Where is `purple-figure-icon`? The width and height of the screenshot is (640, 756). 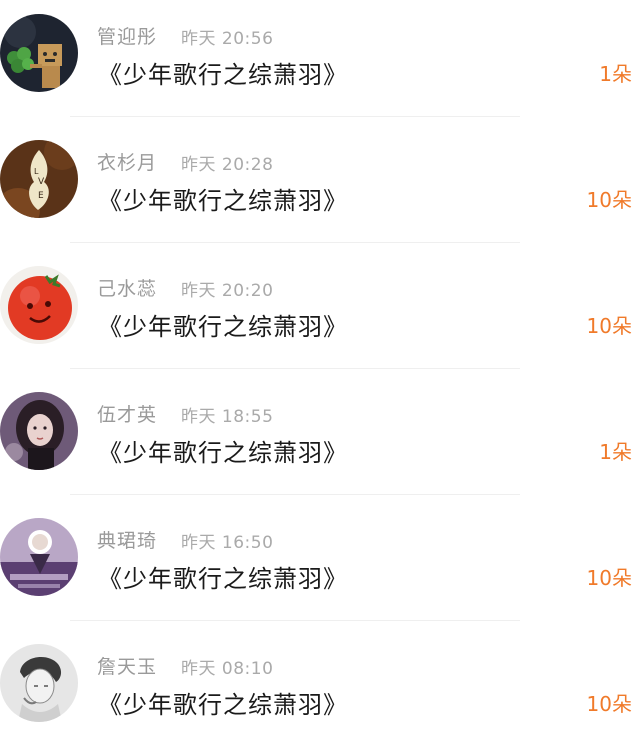 purple-figure-icon is located at coordinates (39, 557).